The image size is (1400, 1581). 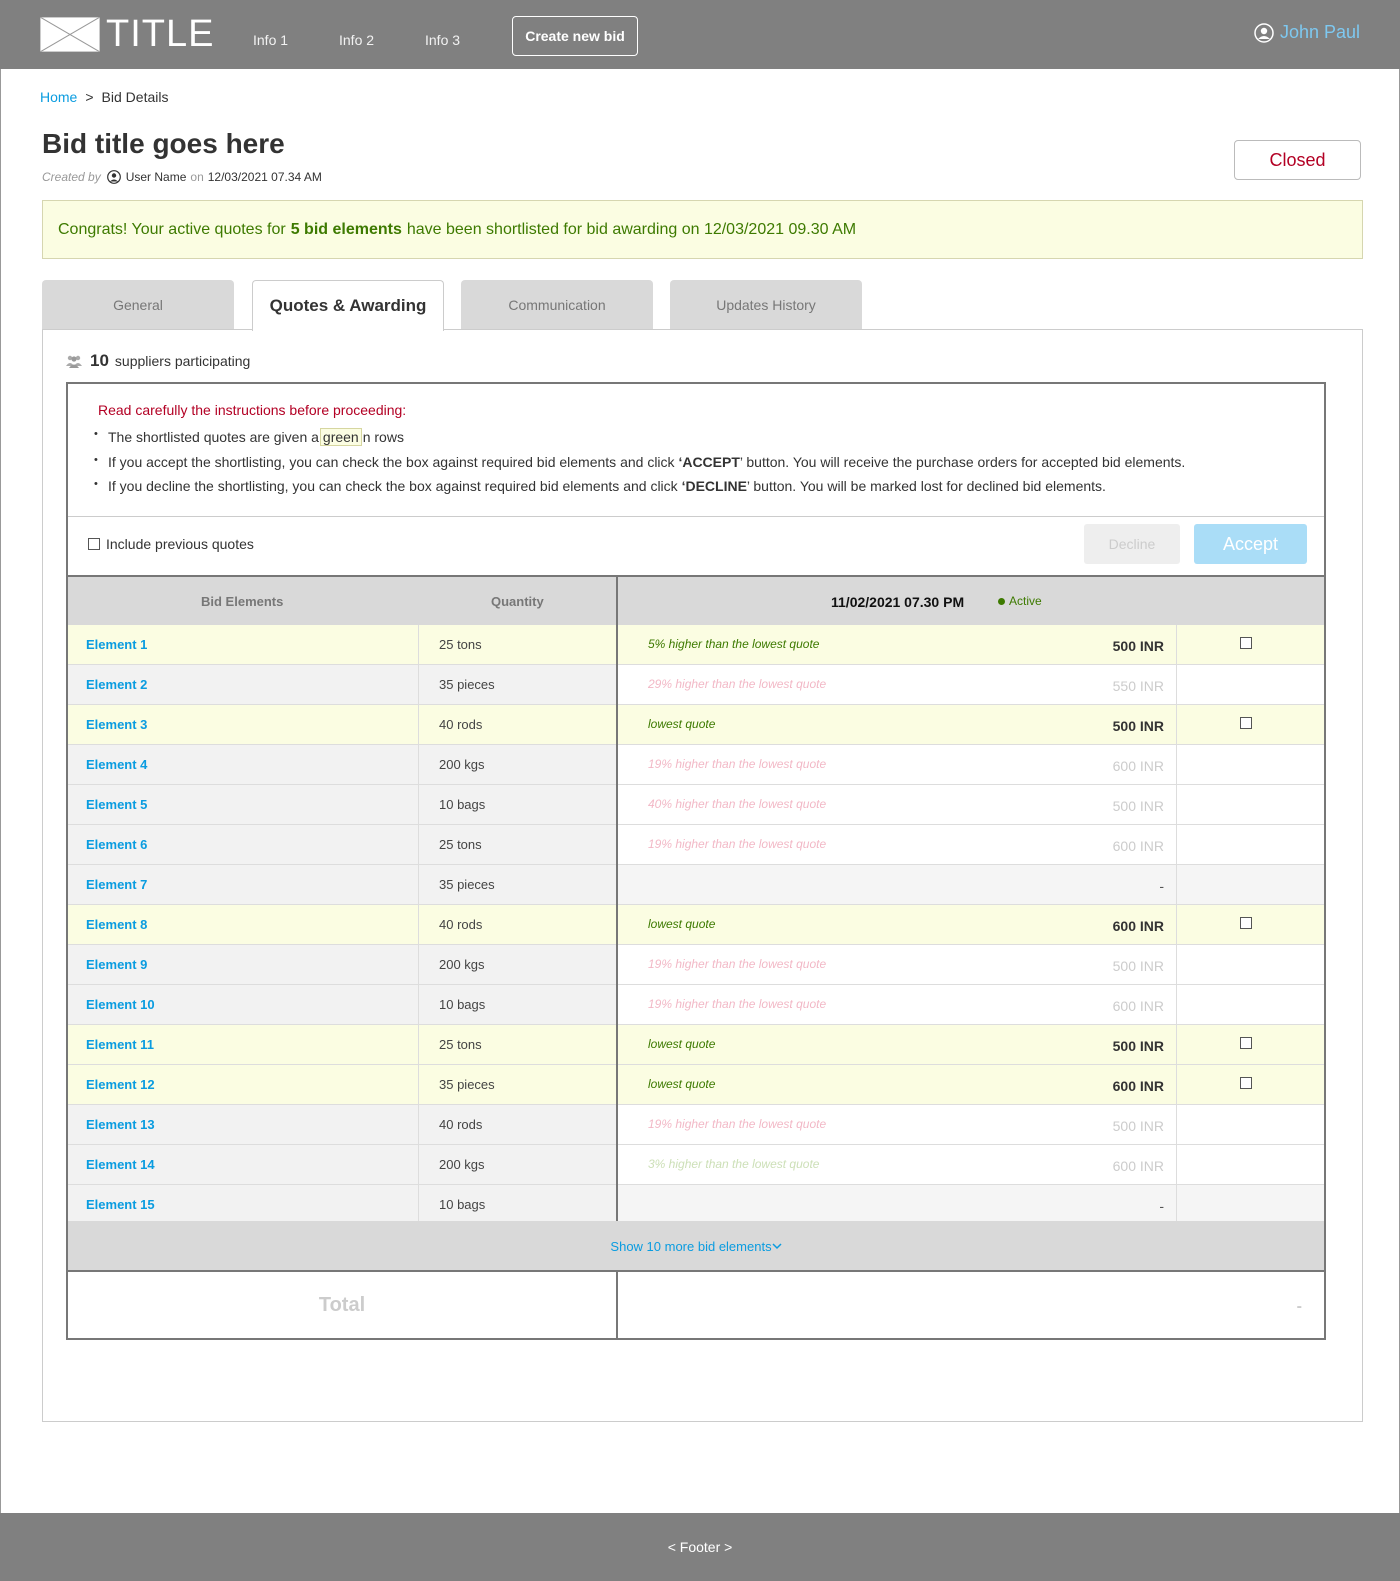 What do you see at coordinates (1001, 601) in the screenshot?
I see `active-dot-icon` at bounding box center [1001, 601].